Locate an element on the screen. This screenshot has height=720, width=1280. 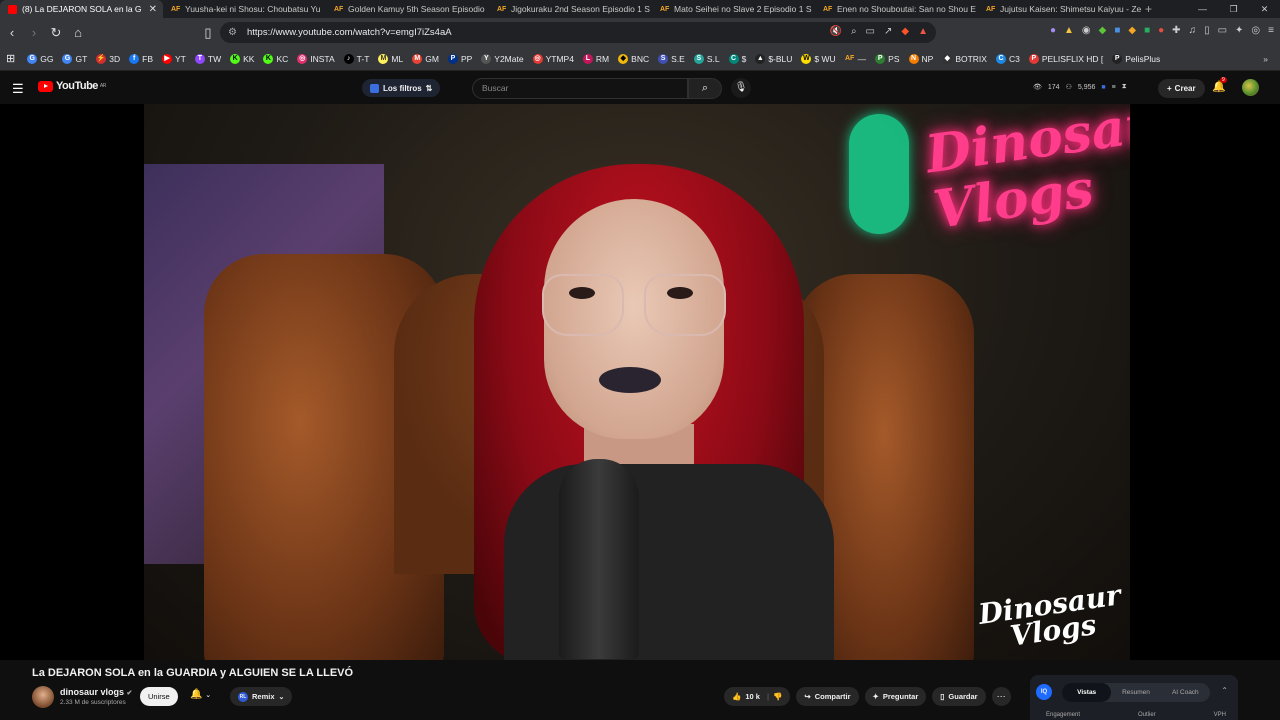
join-button: Unirse is located at coordinates (159, 696).